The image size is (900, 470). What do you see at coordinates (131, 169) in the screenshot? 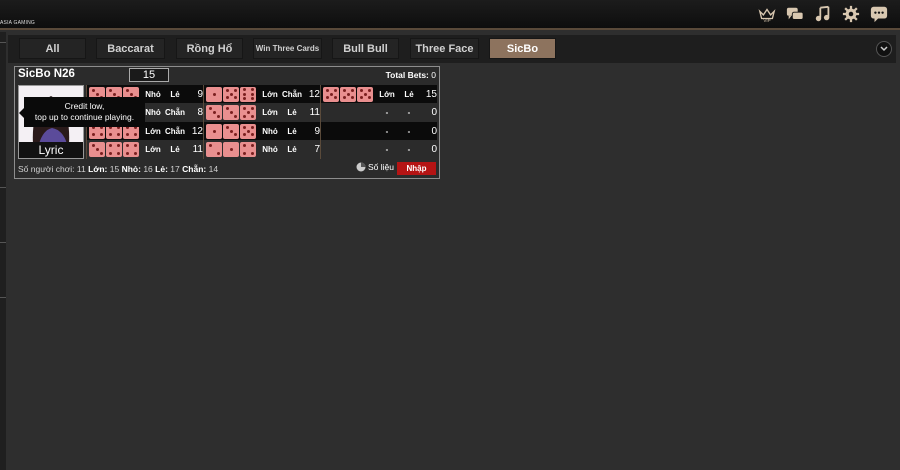
I see `small-label: Nhỏ:` at bounding box center [131, 169].